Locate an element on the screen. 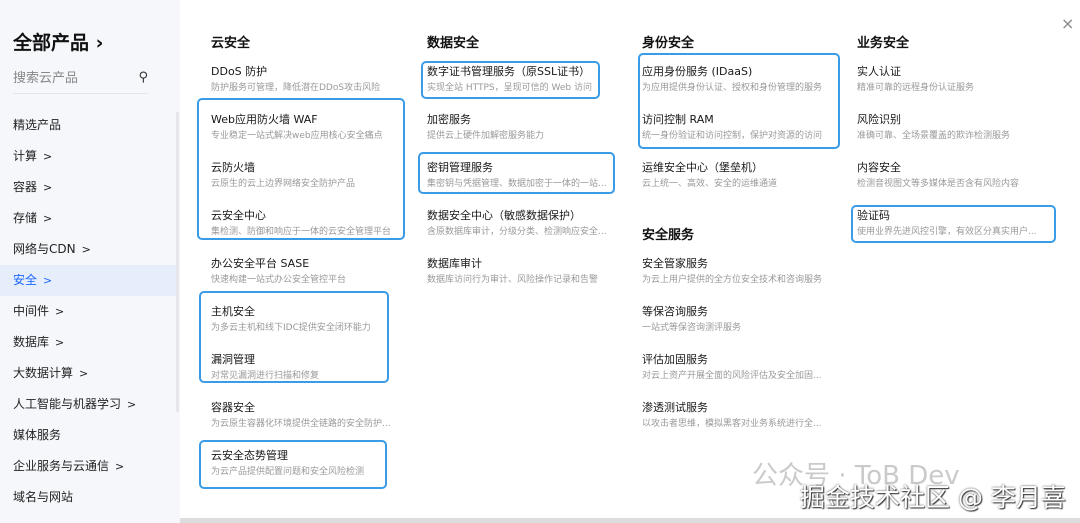  product-title: 容器安全 is located at coordinates (233, 407).